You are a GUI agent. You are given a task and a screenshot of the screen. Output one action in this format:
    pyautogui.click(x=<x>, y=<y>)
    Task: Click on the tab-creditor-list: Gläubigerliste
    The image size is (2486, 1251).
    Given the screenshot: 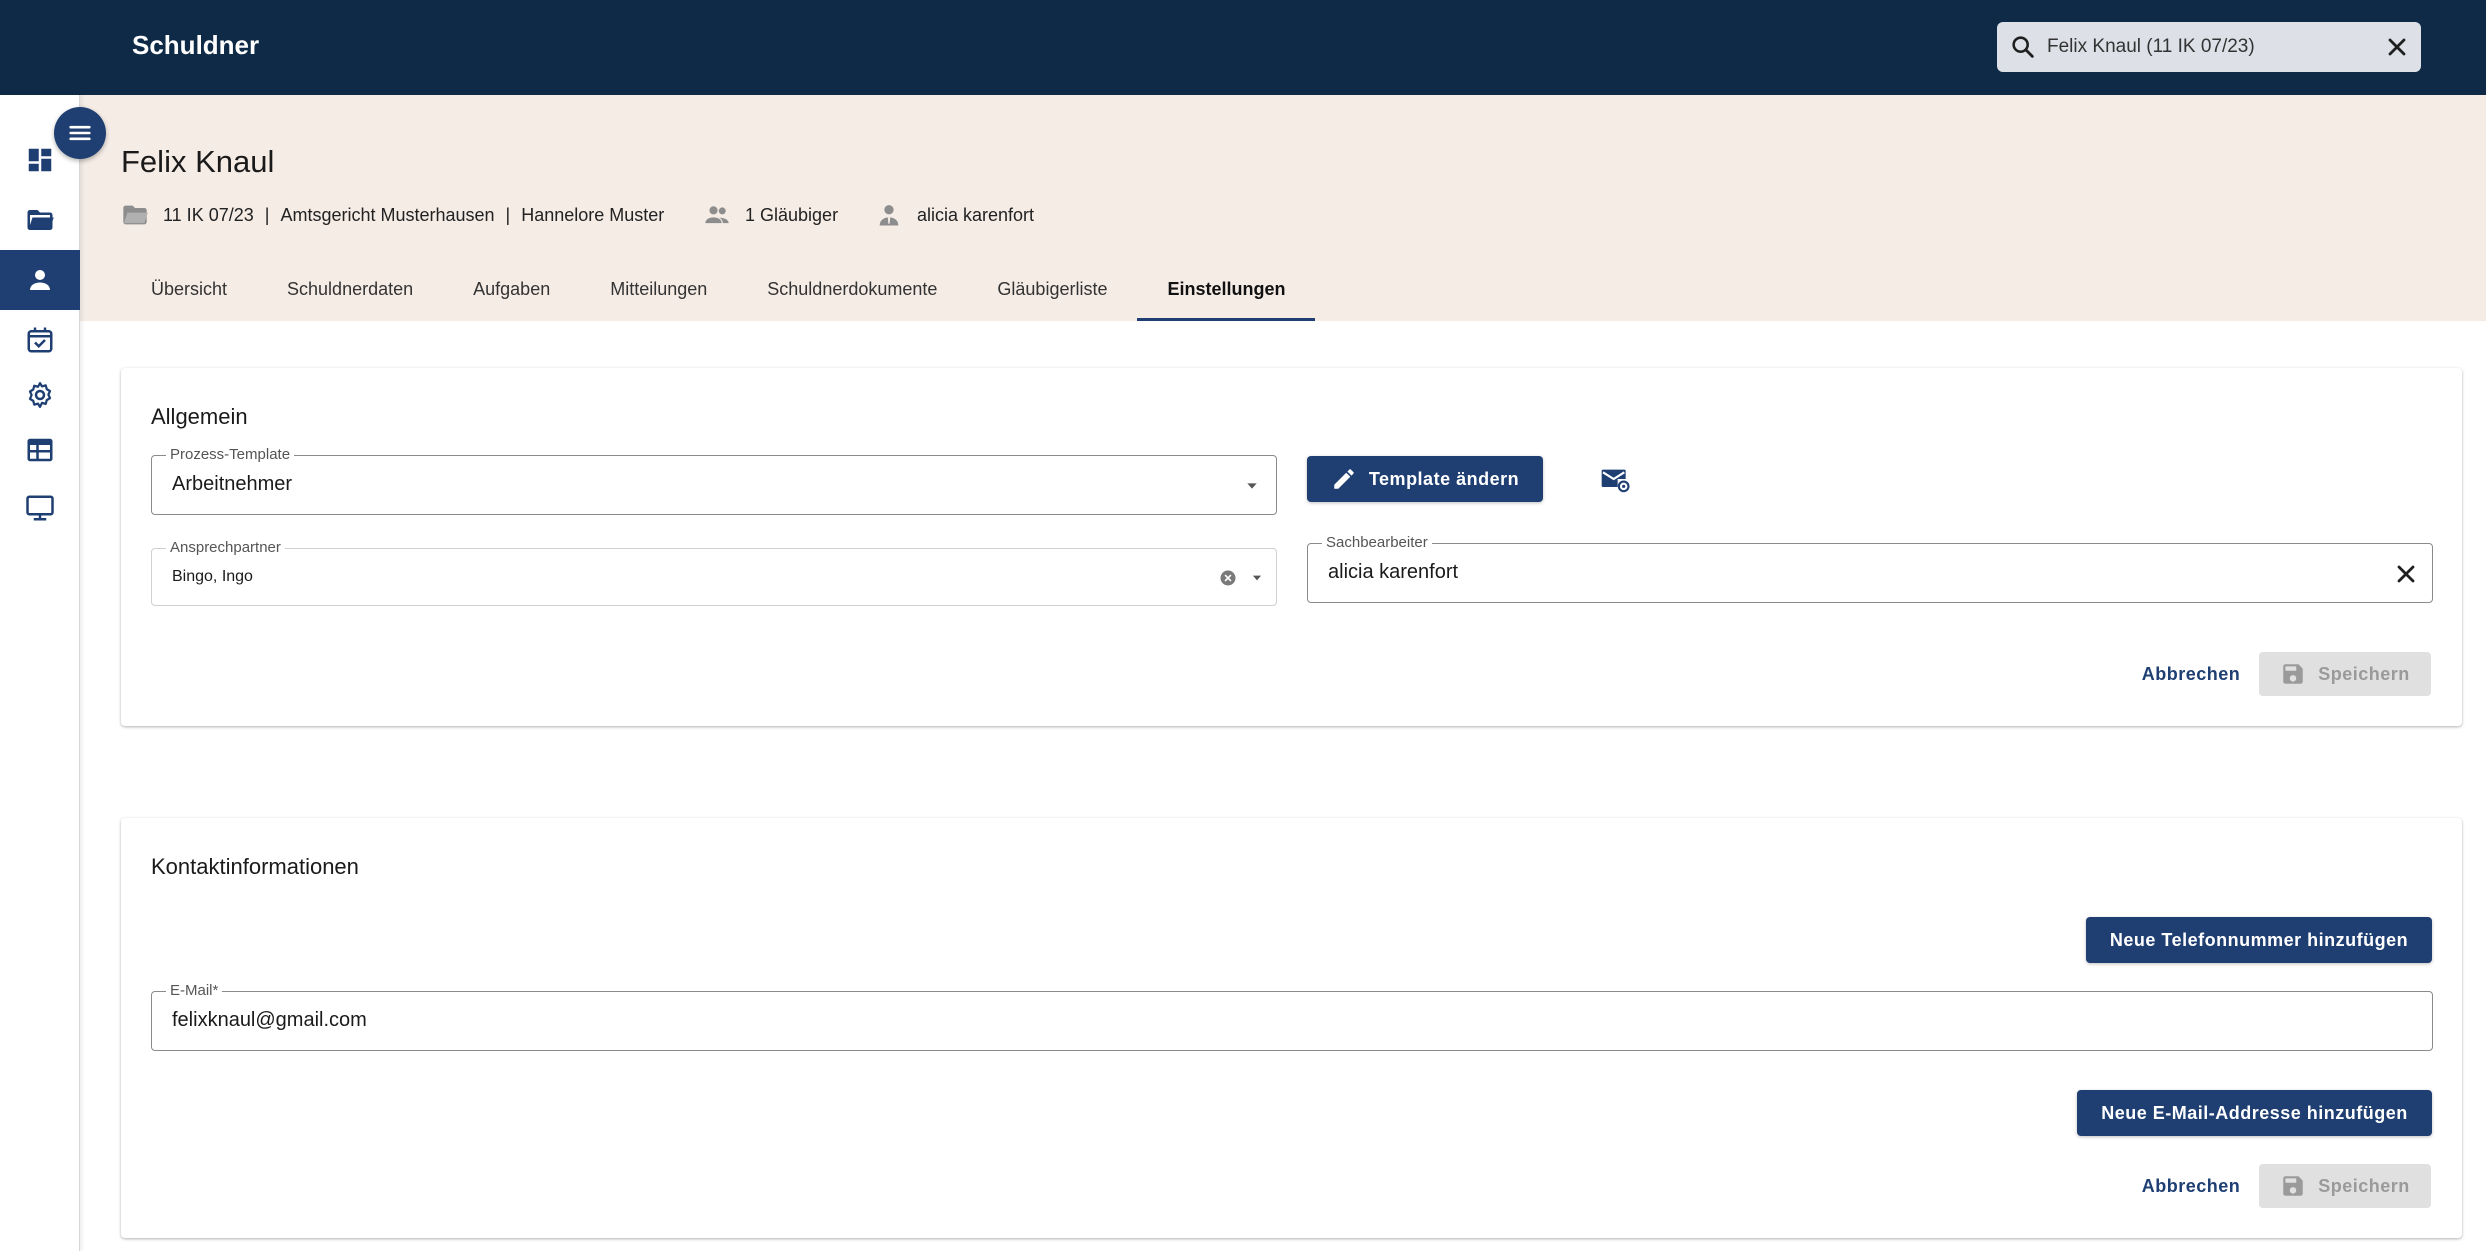 What is the action you would take?
    pyautogui.click(x=1052, y=290)
    